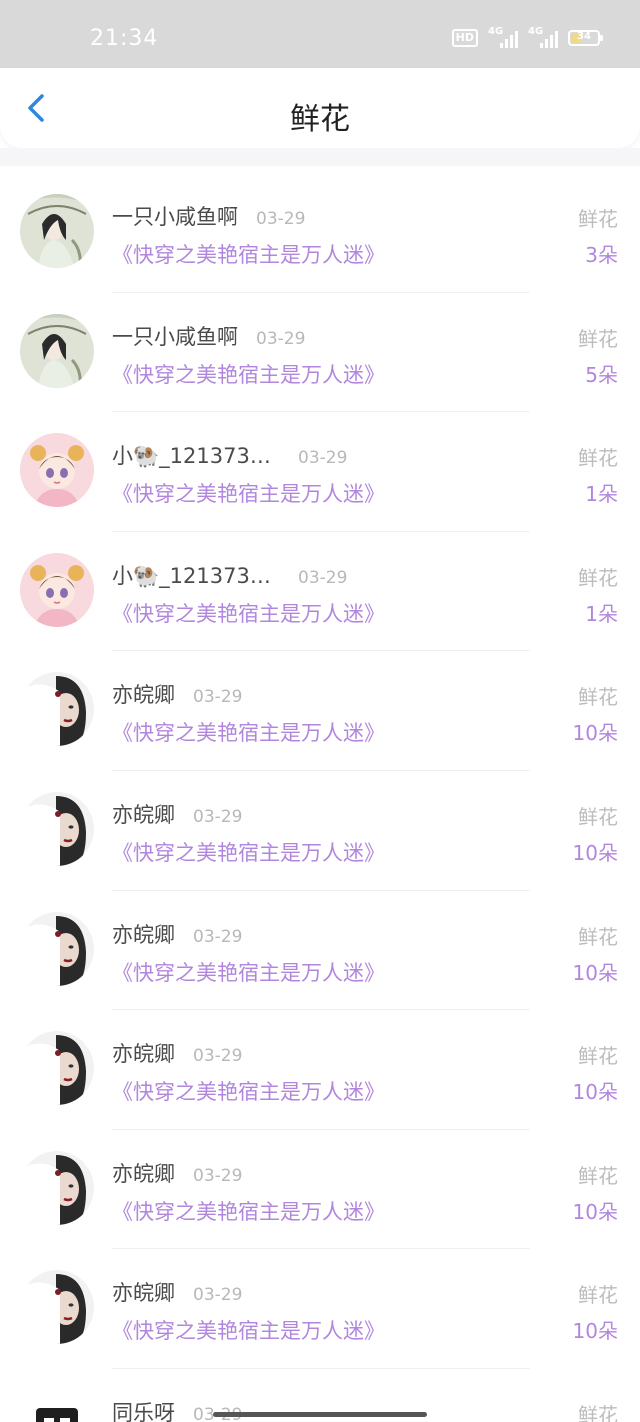  I want to click on name-line: 小🐏_1213738… 03-29, so click(229, 575).